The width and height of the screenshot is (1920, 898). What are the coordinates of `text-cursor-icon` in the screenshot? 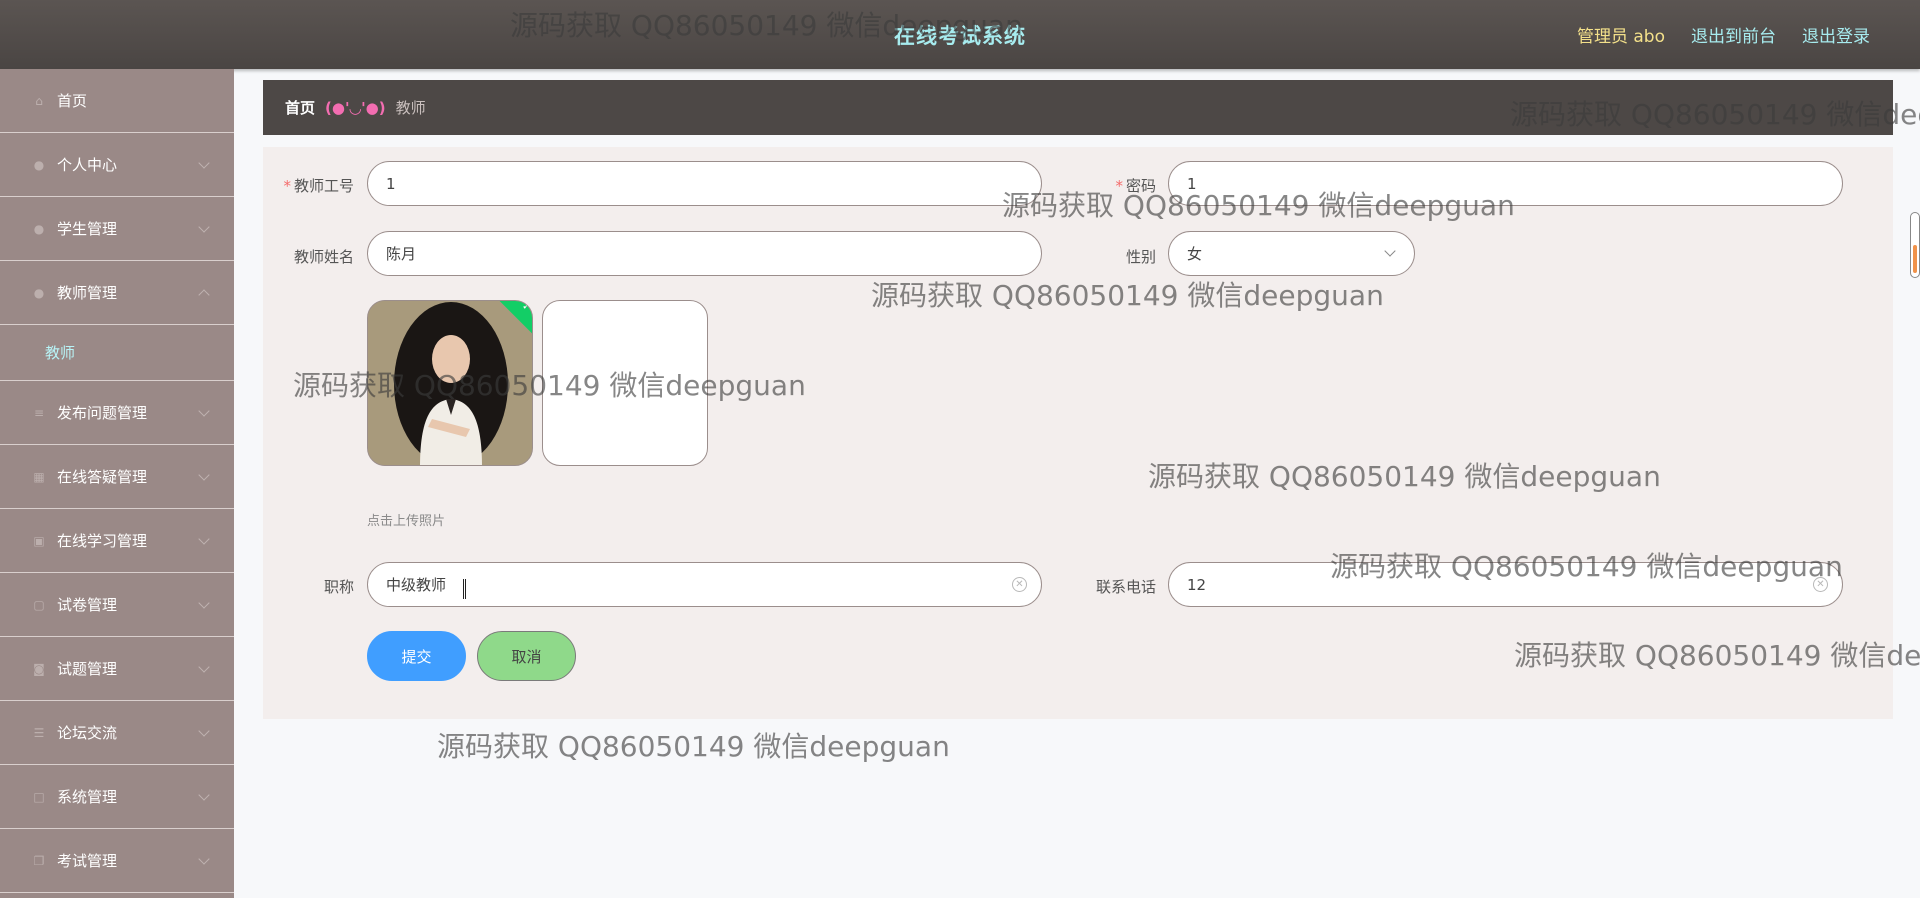 It's located at (464, 589).